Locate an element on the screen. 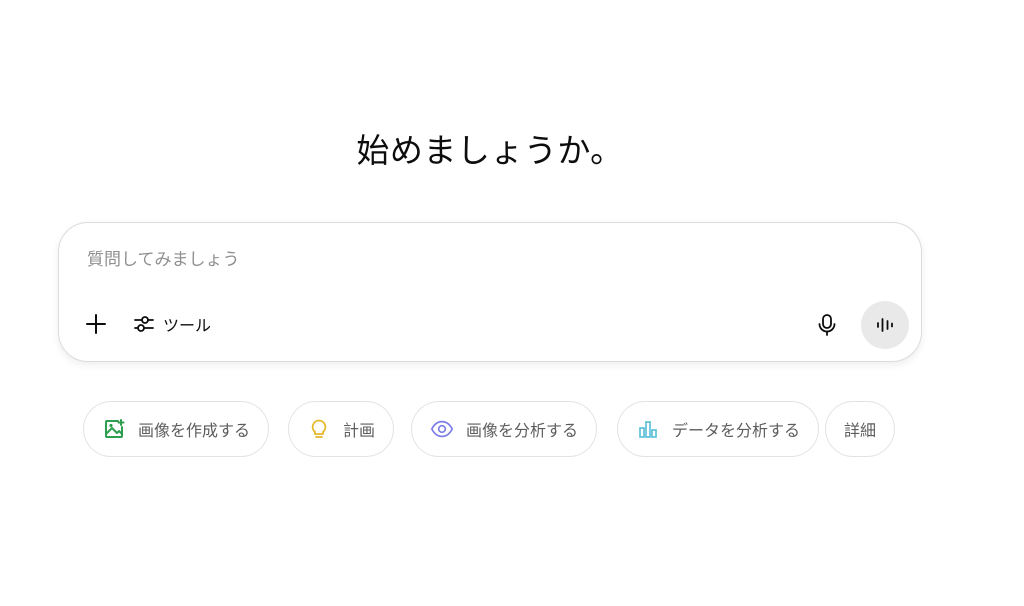 The image size is (1024, 606). suggestion-label: 画像を作成する is located at coordinates (194, 430).